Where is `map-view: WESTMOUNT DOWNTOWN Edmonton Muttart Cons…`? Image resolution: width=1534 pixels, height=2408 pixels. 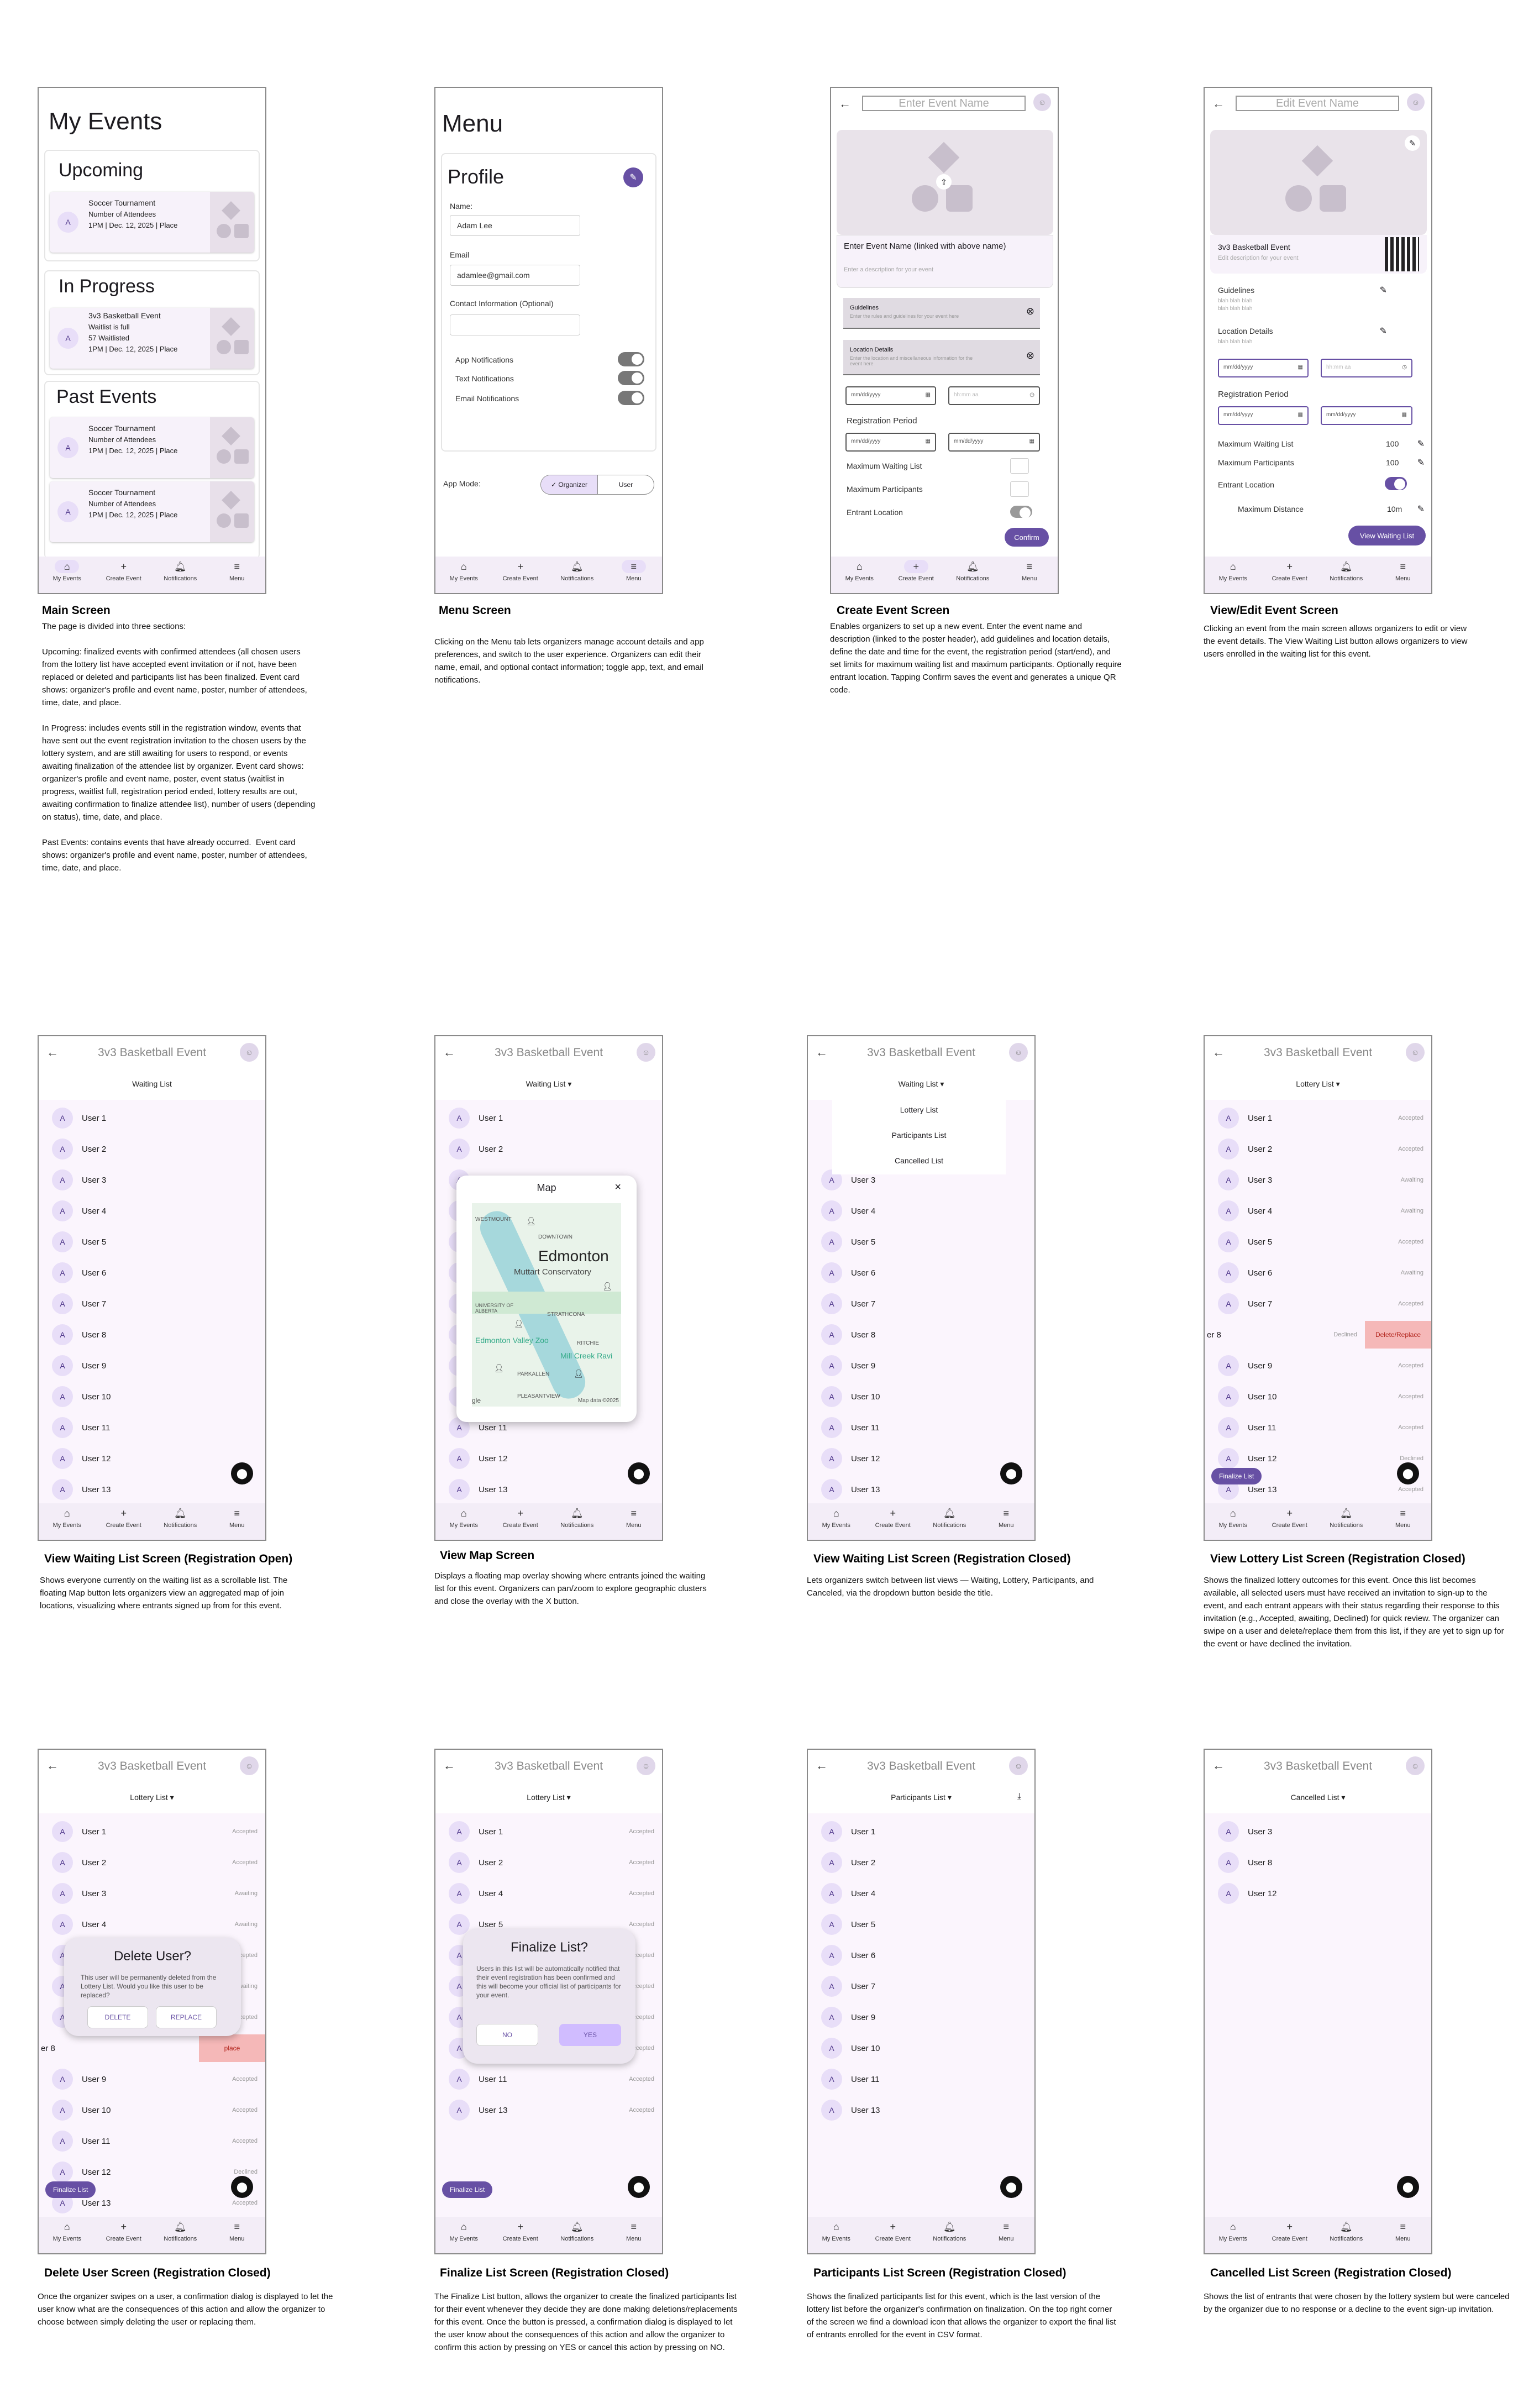 map-view: WESTMOUNT DOWNTOWN Edmonton Muttart Cons… is located at coordinates (546, 1305).